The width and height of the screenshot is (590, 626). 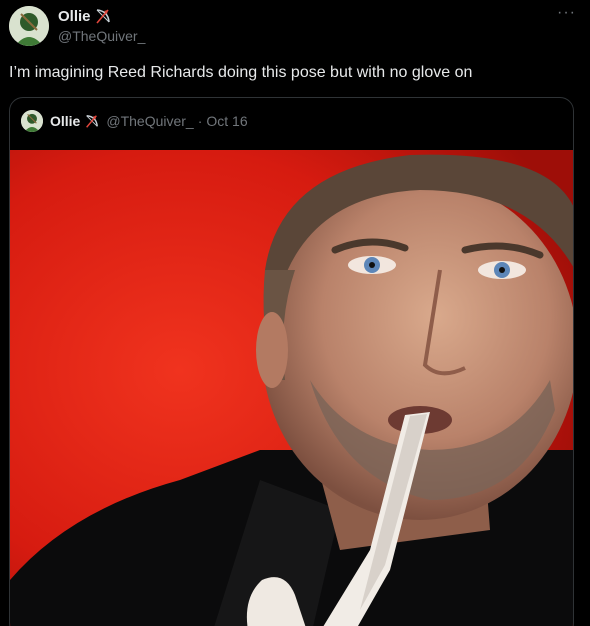 What do you see at coordinates (566, 13) in the screenshot?
I see `more-options-icon: ···` at bounding box center [566, 13].